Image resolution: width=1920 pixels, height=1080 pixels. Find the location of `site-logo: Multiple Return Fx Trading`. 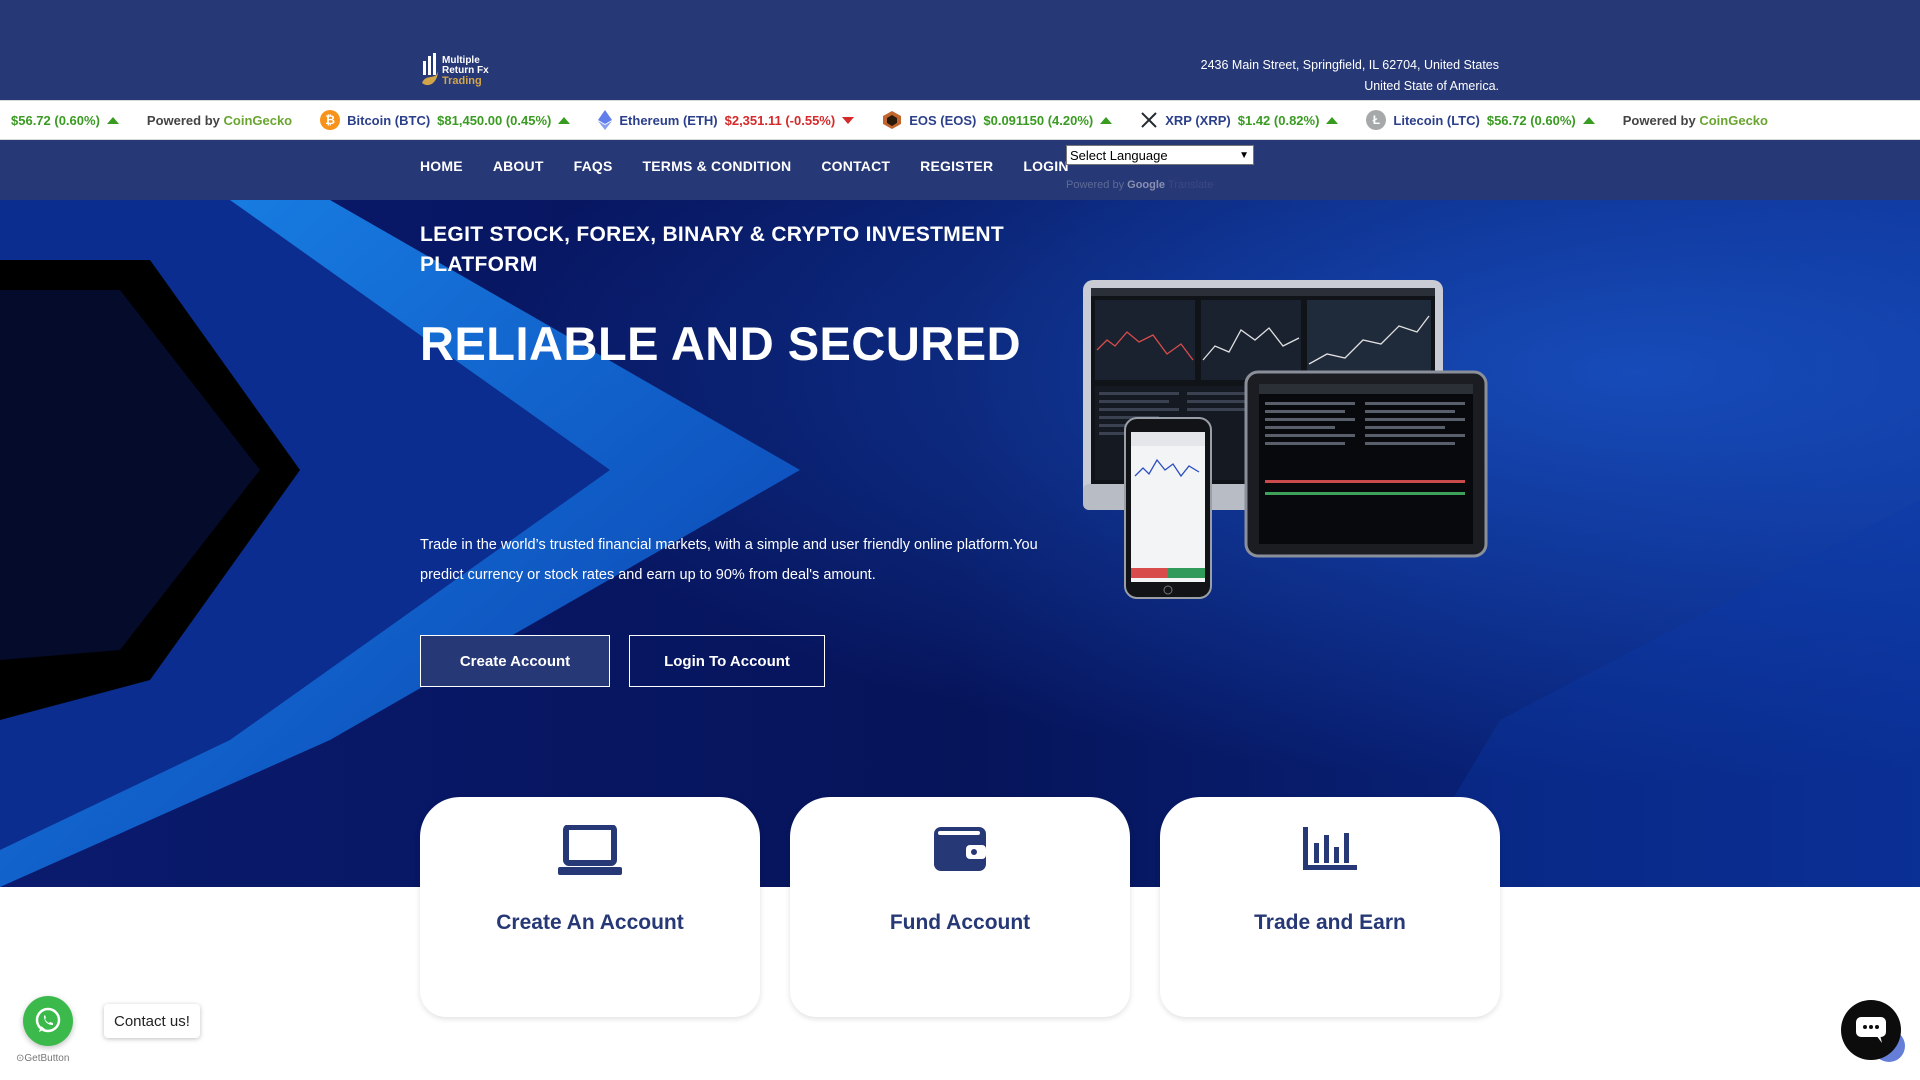

site-logo: Multiple Return Fx Trading is located at coordinates (454, 71).